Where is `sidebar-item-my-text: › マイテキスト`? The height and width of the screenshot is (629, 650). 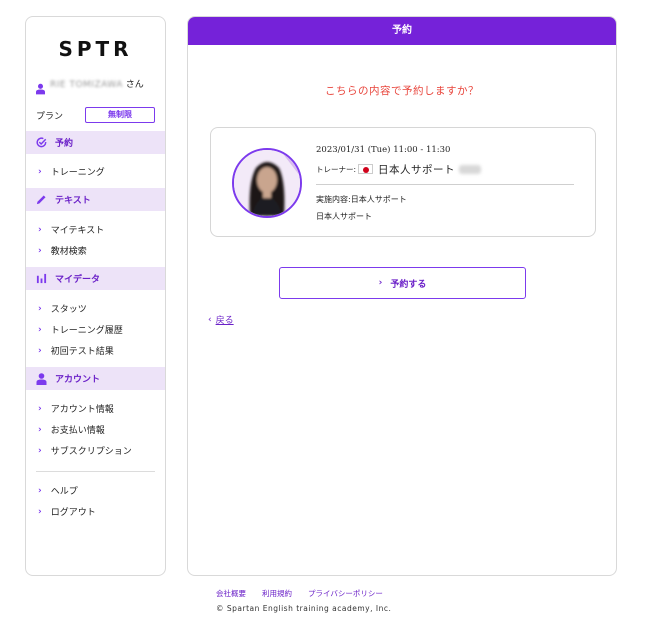 sidebar-item-my-text: › マイテキスト is located at coordinates (95, 229).